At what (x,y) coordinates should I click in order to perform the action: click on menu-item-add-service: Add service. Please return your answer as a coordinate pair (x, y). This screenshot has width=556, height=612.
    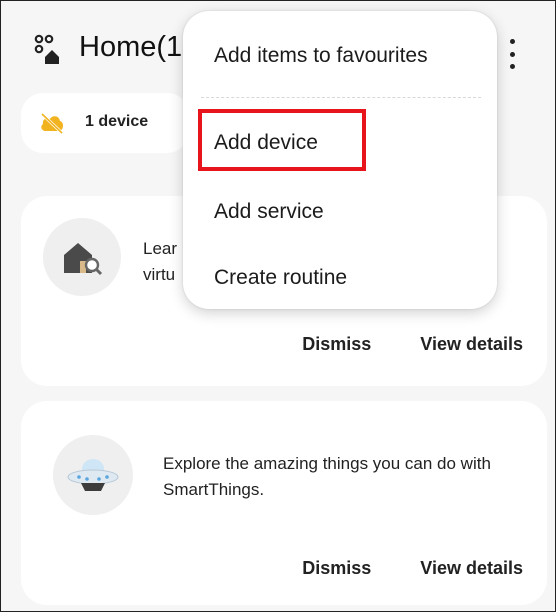
    Looking at the image, I should click on (269, 212).